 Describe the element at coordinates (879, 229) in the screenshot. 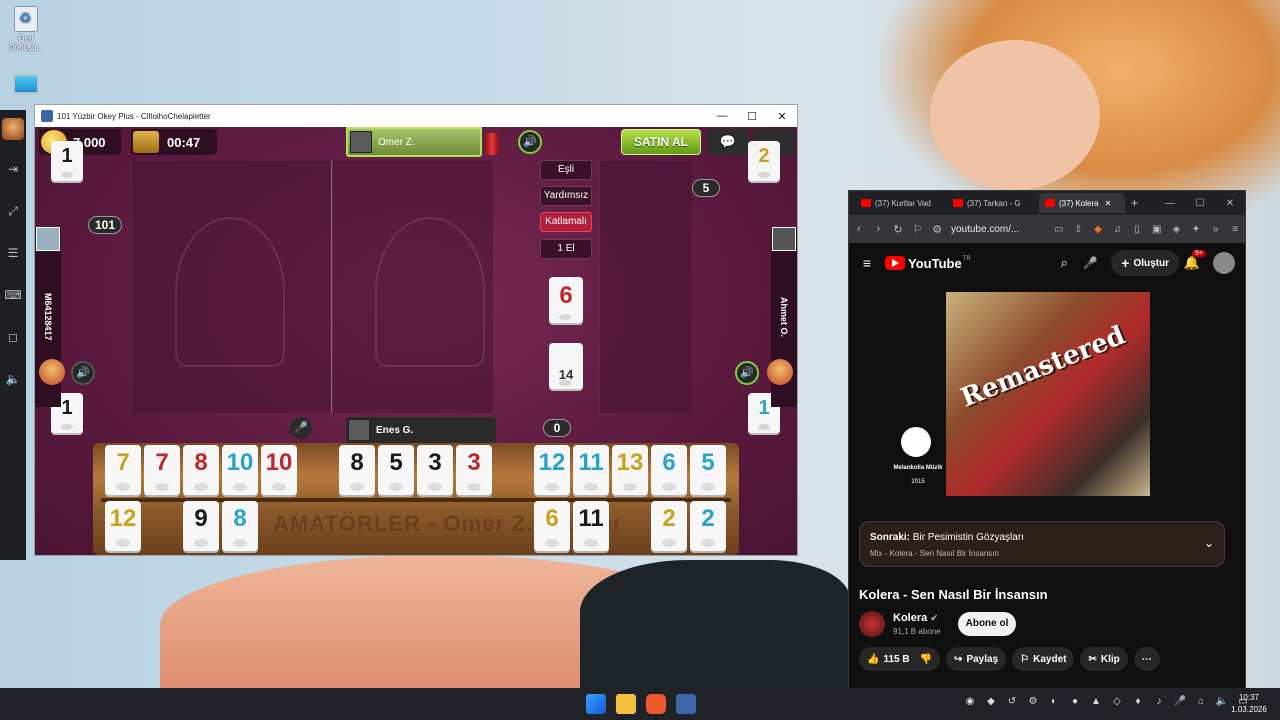

I see `forward-icon: ›` at that location.